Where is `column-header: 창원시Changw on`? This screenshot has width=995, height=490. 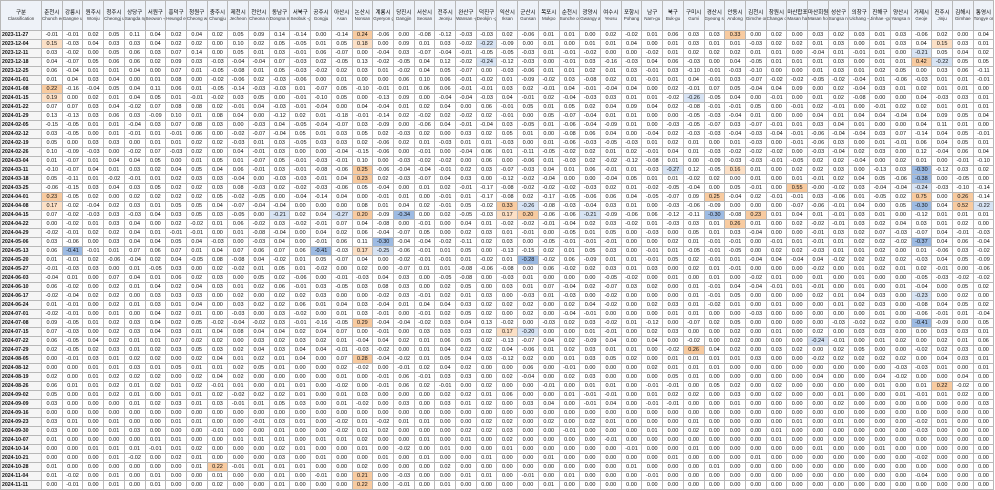 column-header: 창원시Changw on is located at coordinates (776, 15).